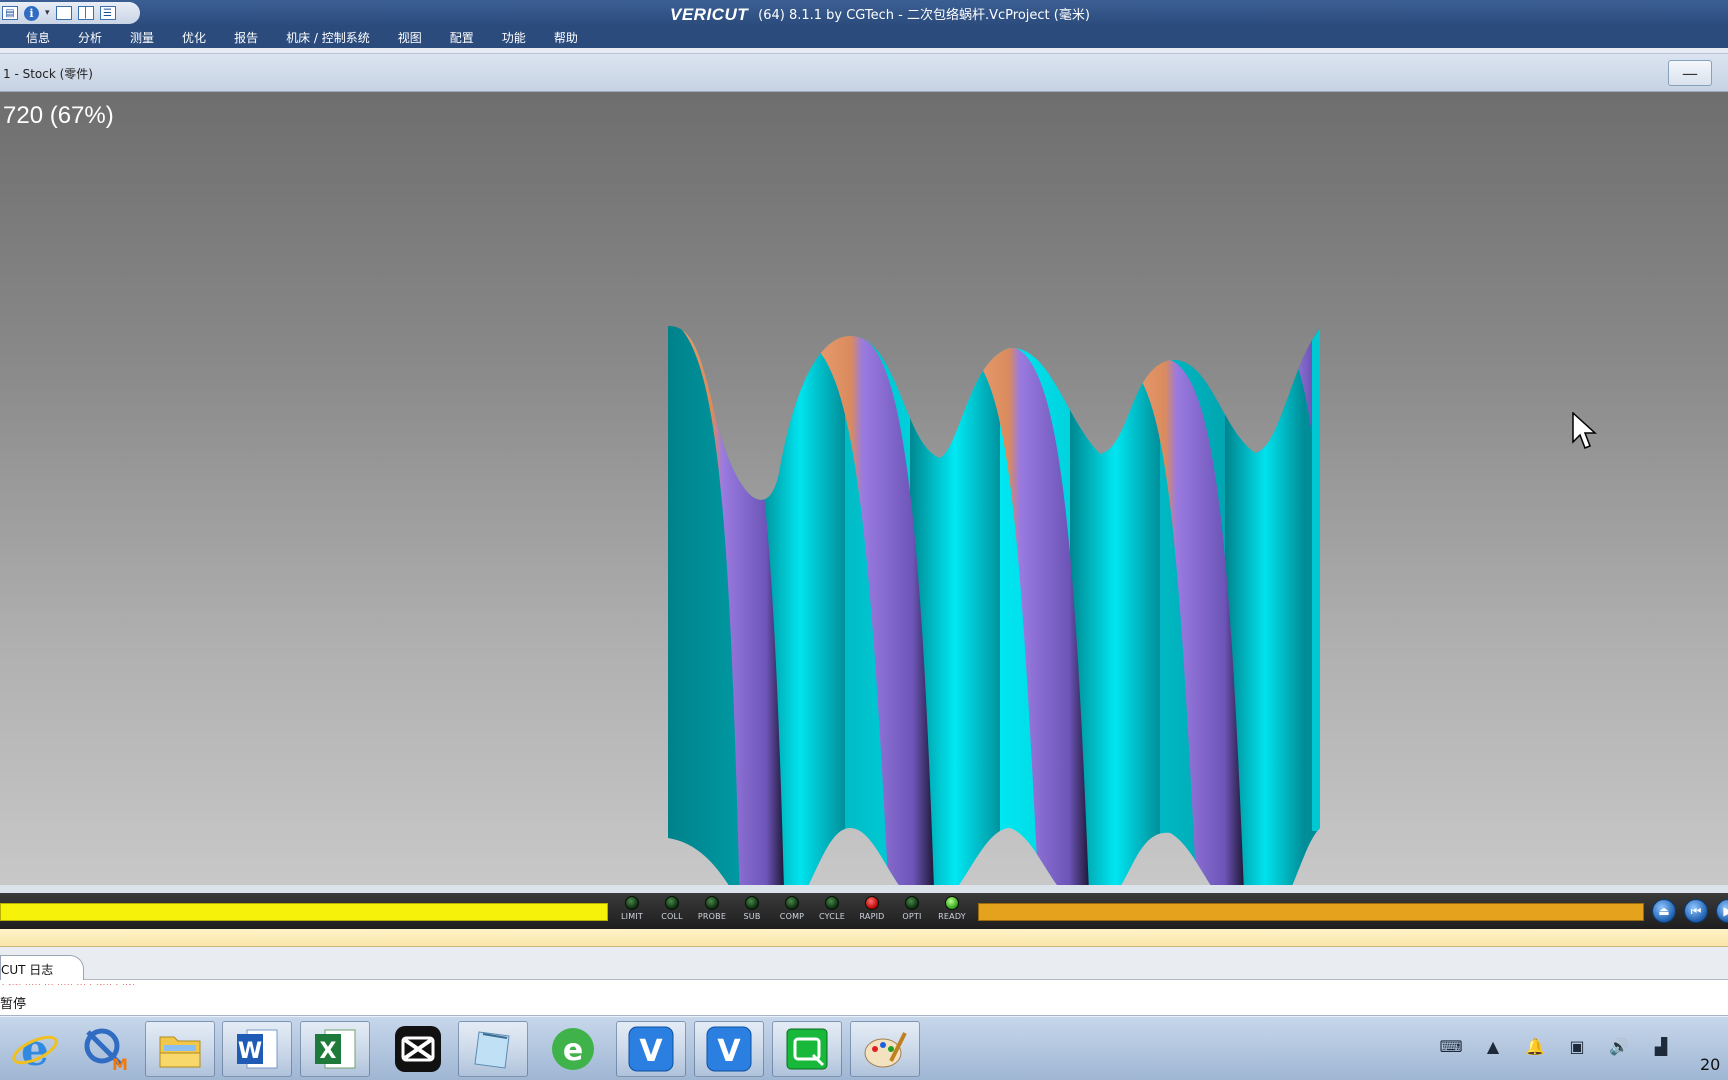 This screenshot has height=1080, width=1728. I want to click on led-cycle-icon, so click(832, 903).